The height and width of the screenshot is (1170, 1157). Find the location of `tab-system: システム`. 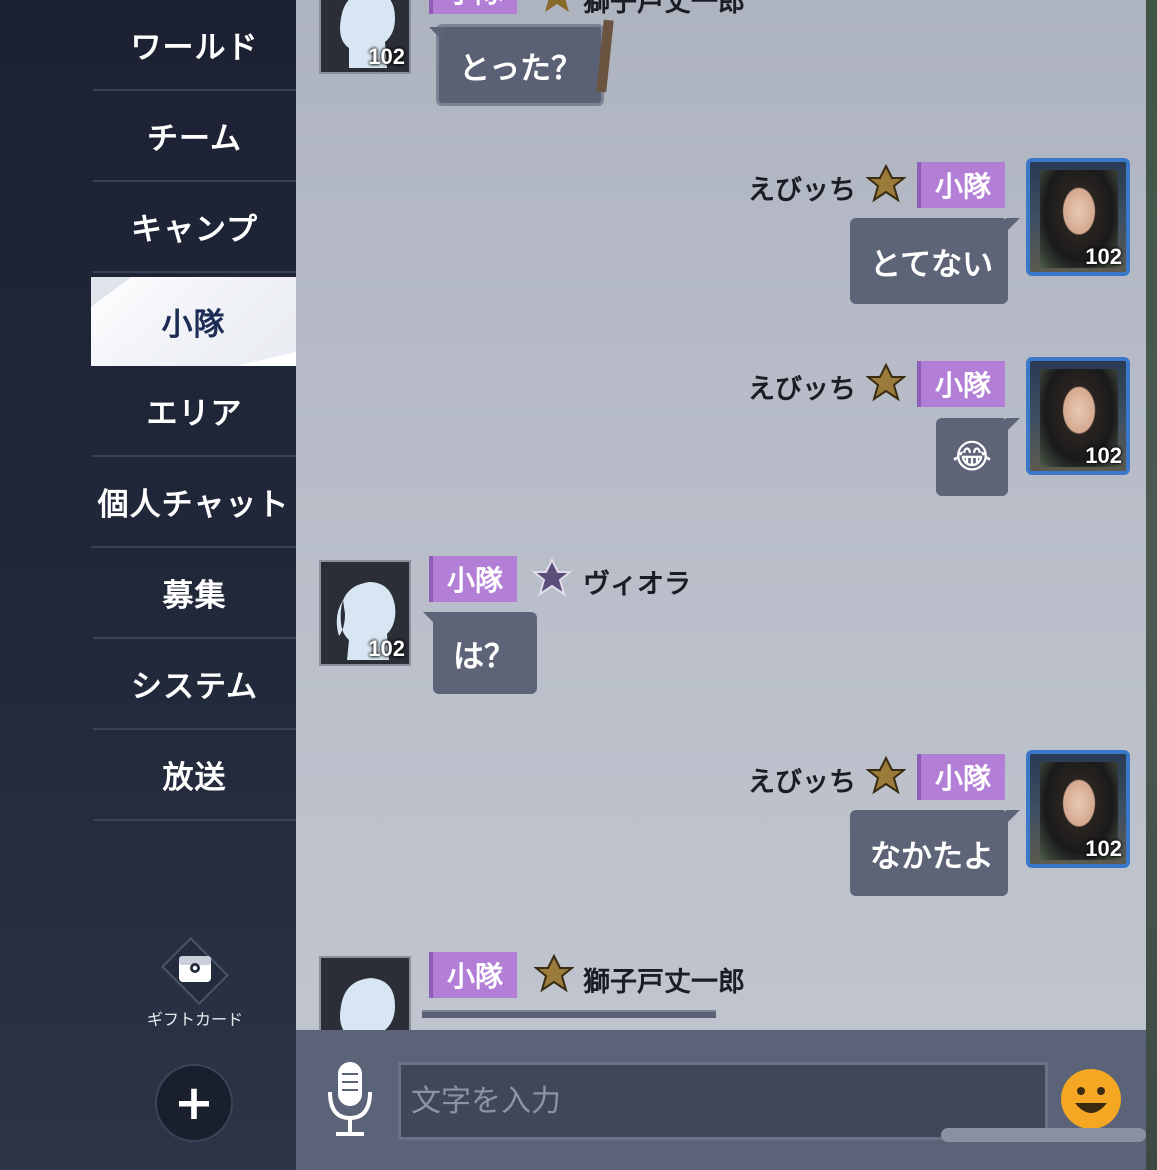

tab-system: システム is located at coordinates (194, 684).